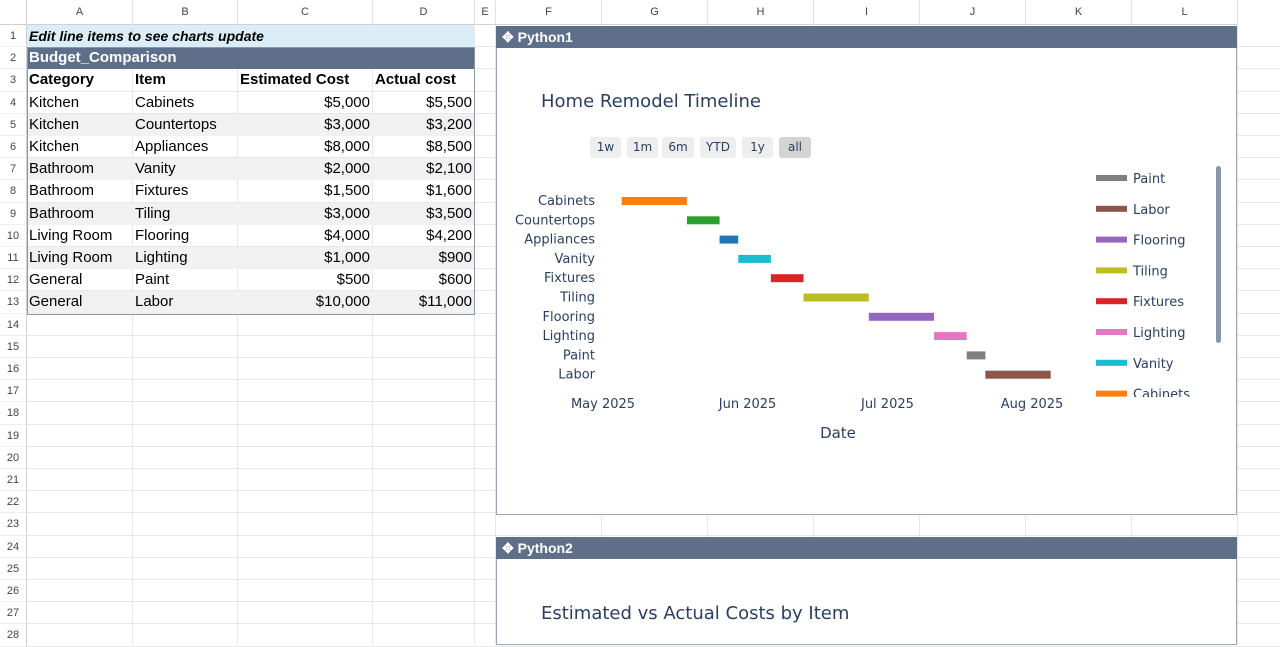 This screenshot has width=1280, height=647. Describe the element at coordinates (80, 80) in the screenshot. I see `table-column-header: Category` at that location.